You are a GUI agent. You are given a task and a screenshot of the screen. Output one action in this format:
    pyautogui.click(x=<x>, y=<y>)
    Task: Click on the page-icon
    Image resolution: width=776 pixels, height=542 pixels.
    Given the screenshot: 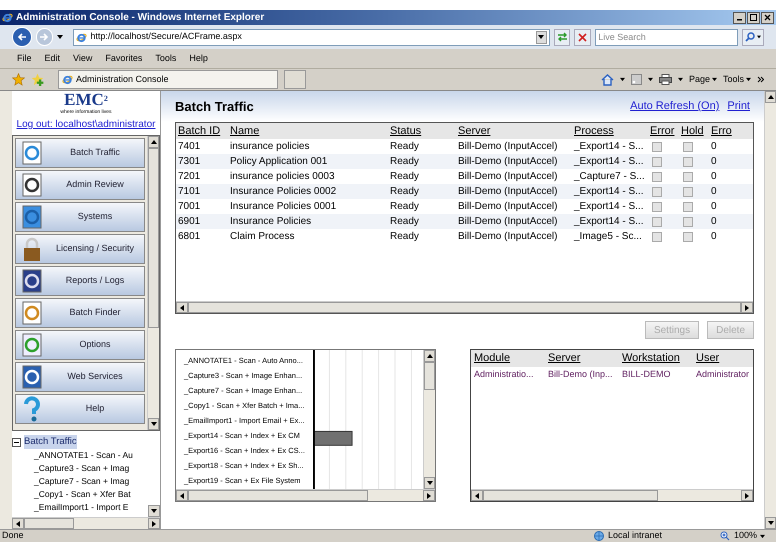 What is the action you would take?
    pyautogui.click(x=82, y=37)
    